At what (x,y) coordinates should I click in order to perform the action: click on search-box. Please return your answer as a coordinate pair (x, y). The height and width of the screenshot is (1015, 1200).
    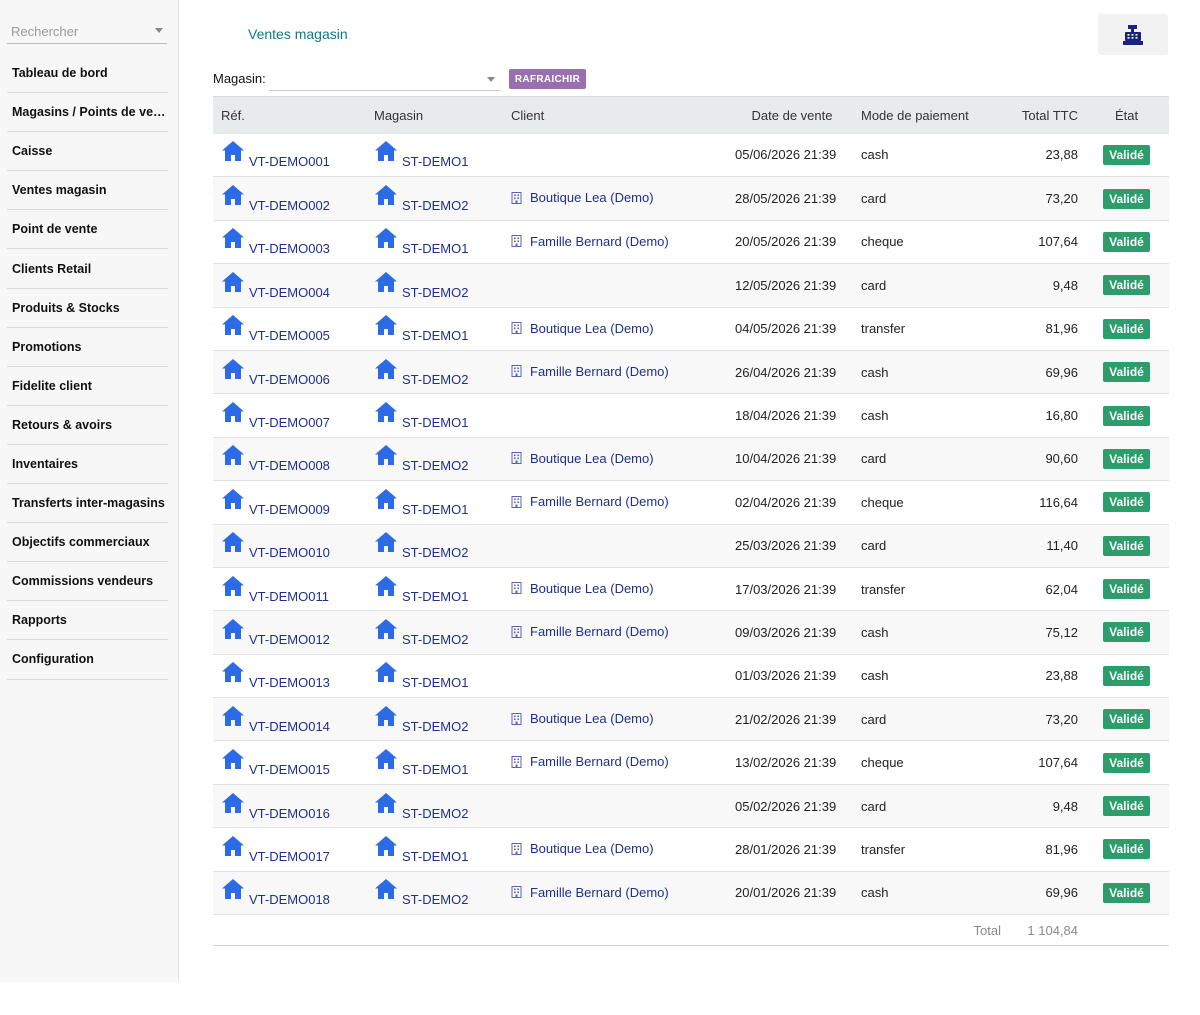
    Looking at the image, I should click on (87, 31).